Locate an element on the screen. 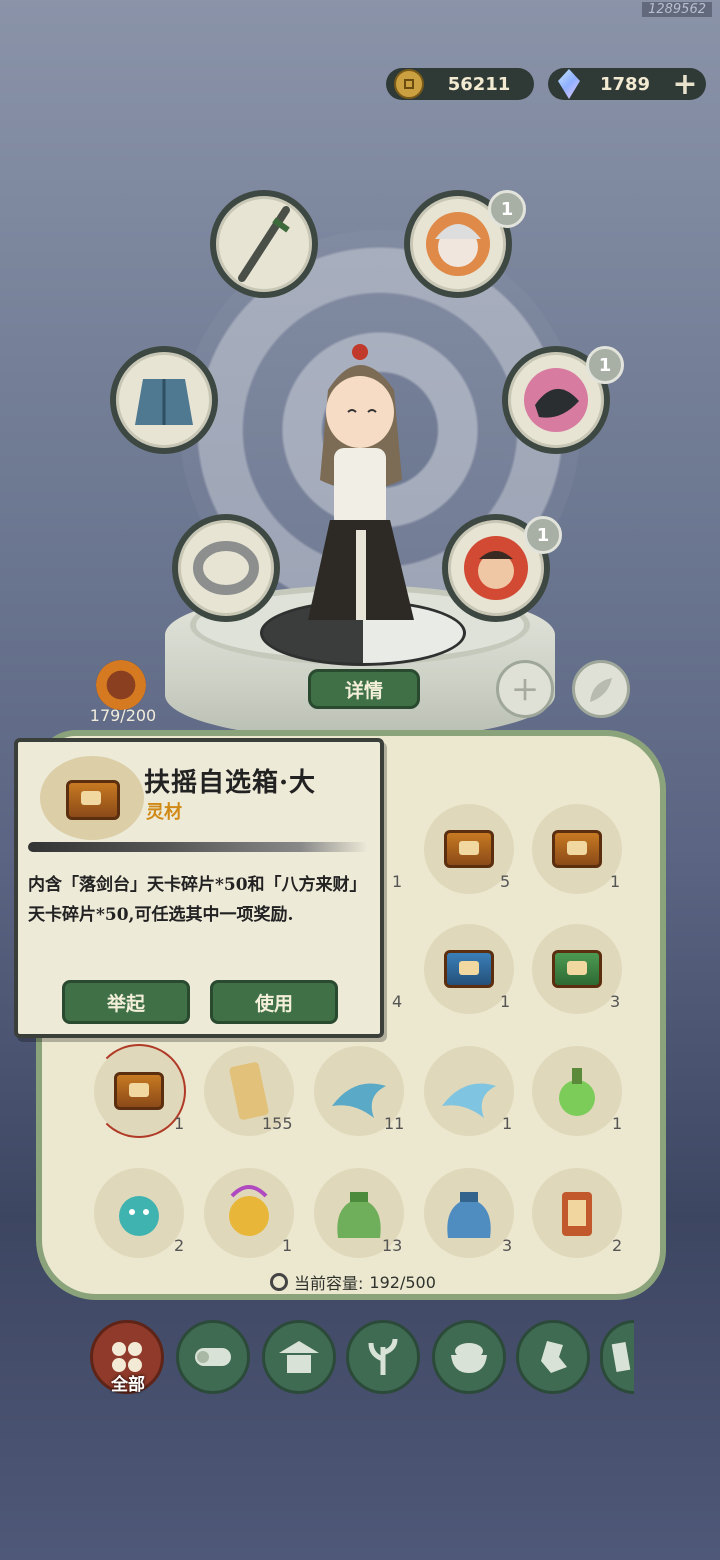 This screenshot has width=720, height=1560. tab-buildings is located at coordinates (299, 1357).